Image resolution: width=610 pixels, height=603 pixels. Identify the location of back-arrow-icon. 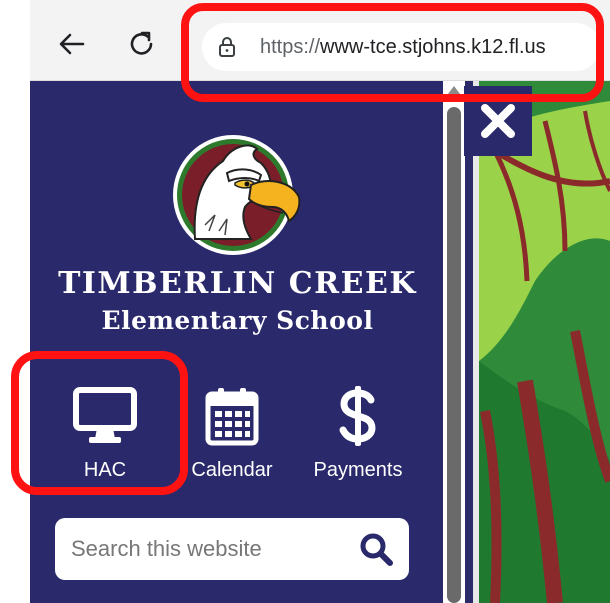
(72, 44).